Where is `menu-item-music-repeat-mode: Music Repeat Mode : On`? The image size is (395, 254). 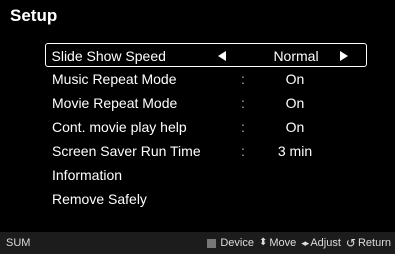
menu-item-music-repeat-mode: Music Repeat Mode : On is located at coordinates (206, 79).